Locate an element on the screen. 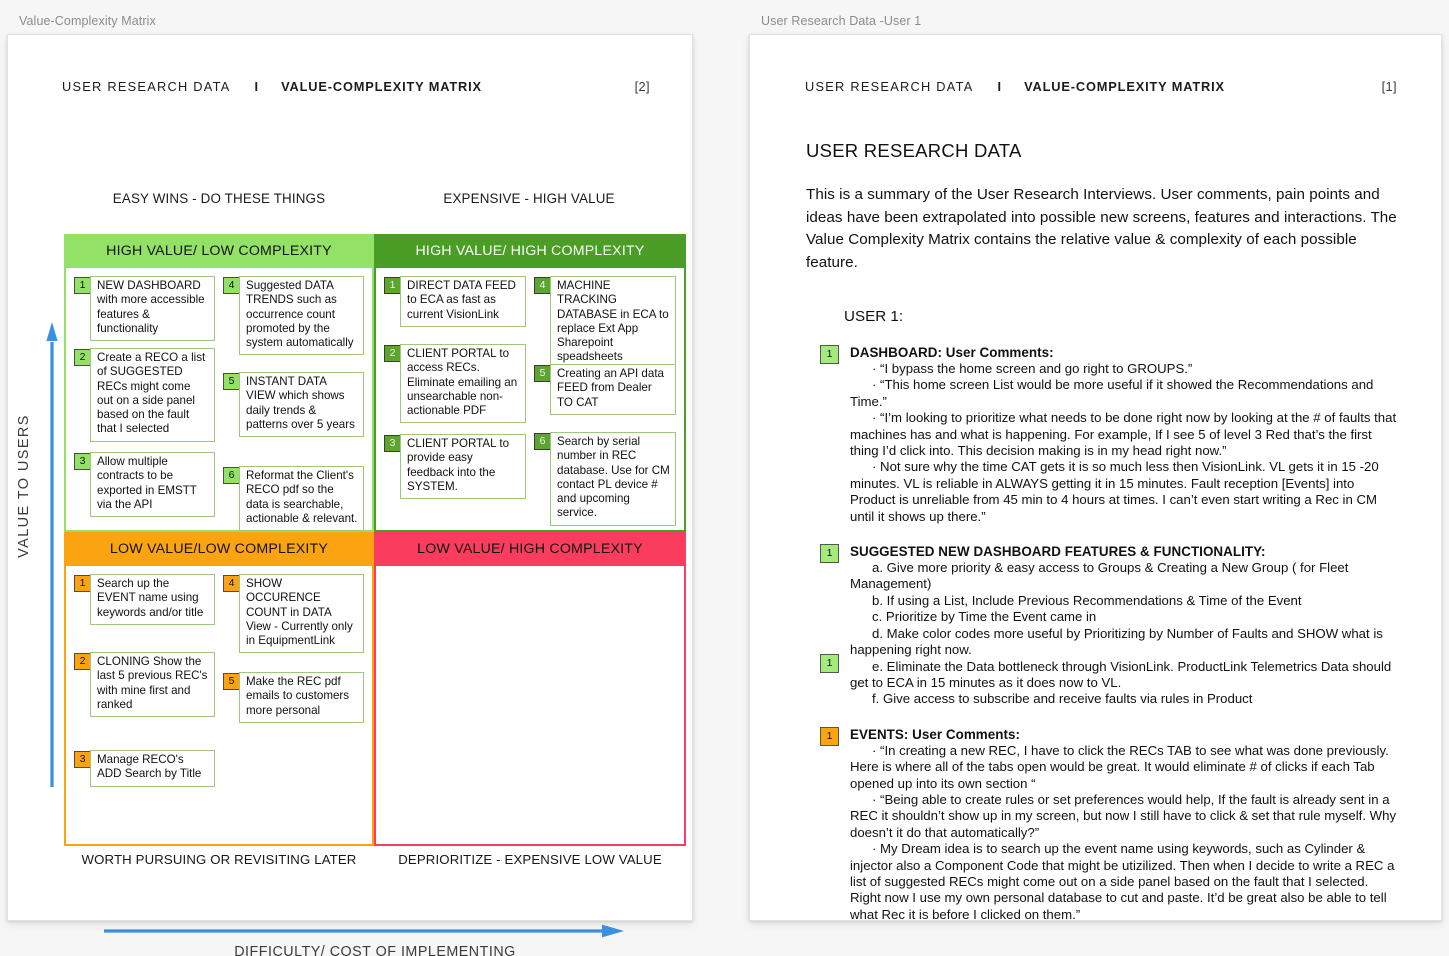 This screenshot has height=956, width=1449. caption-easy-wins: EASY WINS - DO THESE THINGS is located at coordinates (219, 198).